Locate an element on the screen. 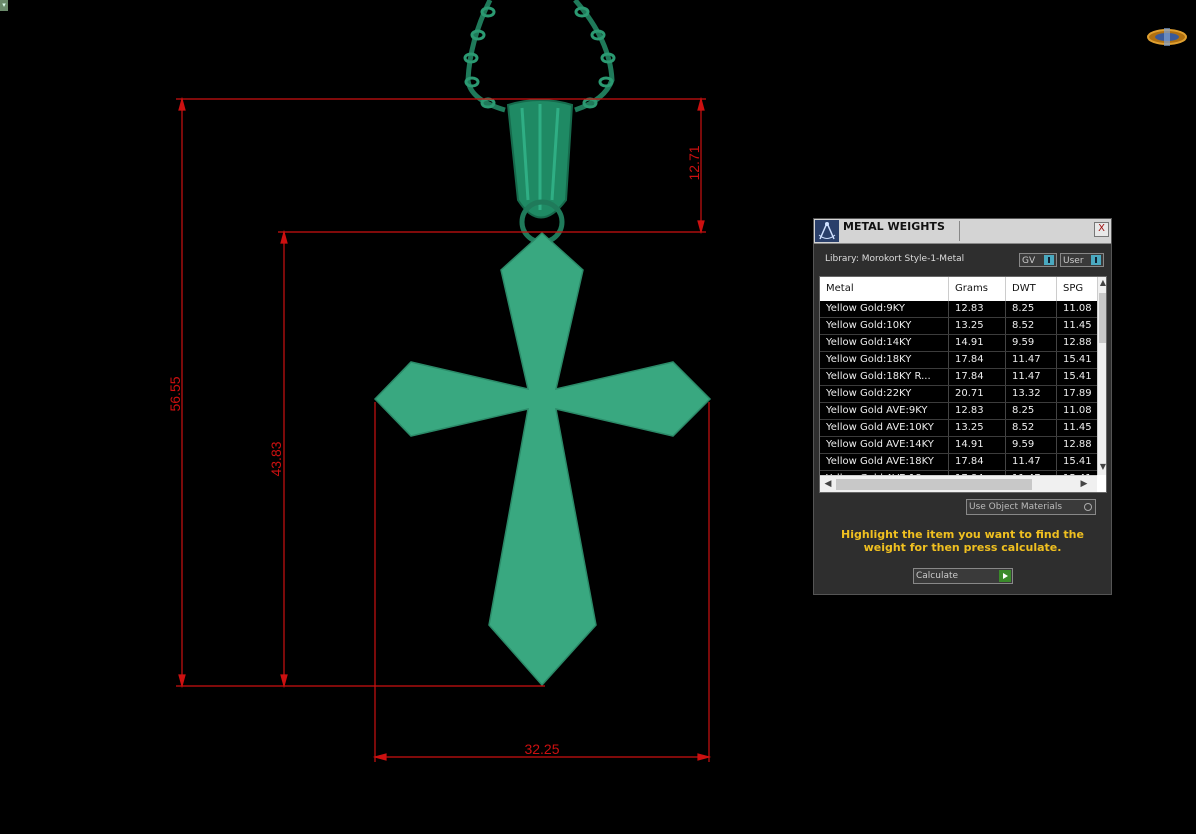  user-toggle-label: User is located at coordinates (1073, 261).